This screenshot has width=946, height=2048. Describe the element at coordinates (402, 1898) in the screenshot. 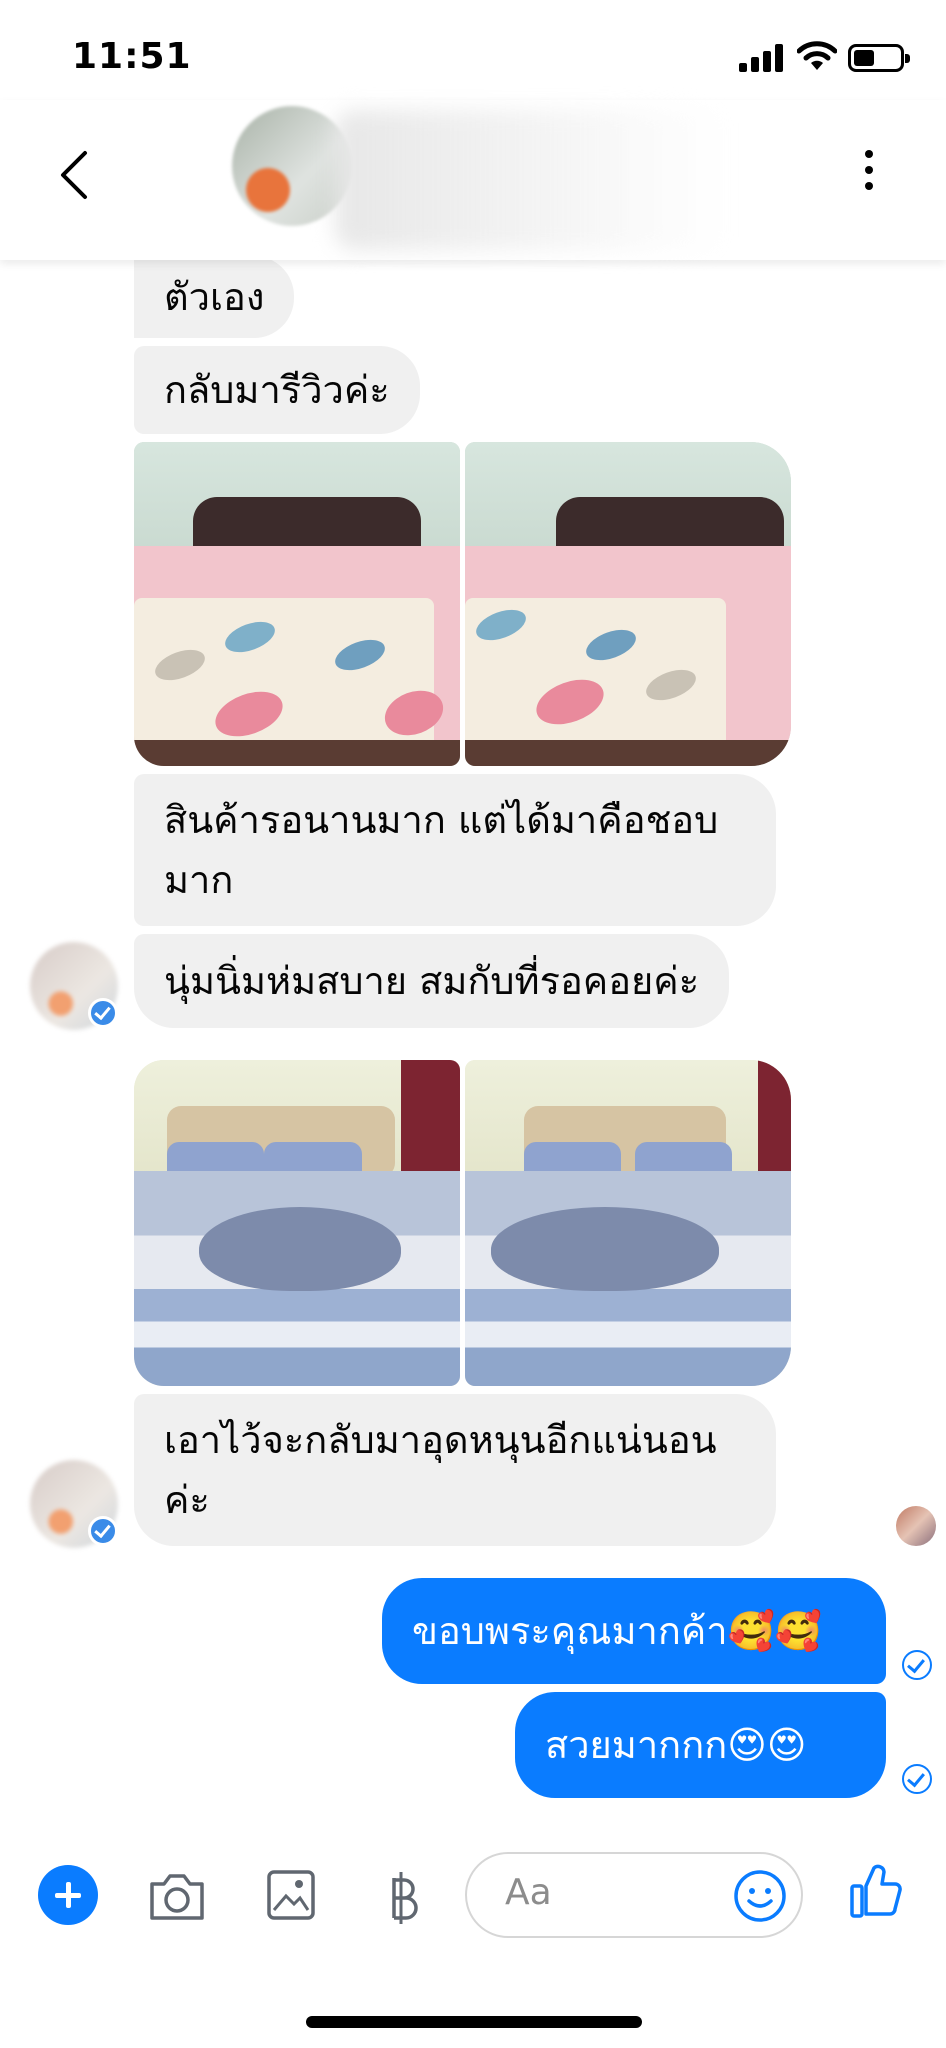

I see `baht-icon` at that location.